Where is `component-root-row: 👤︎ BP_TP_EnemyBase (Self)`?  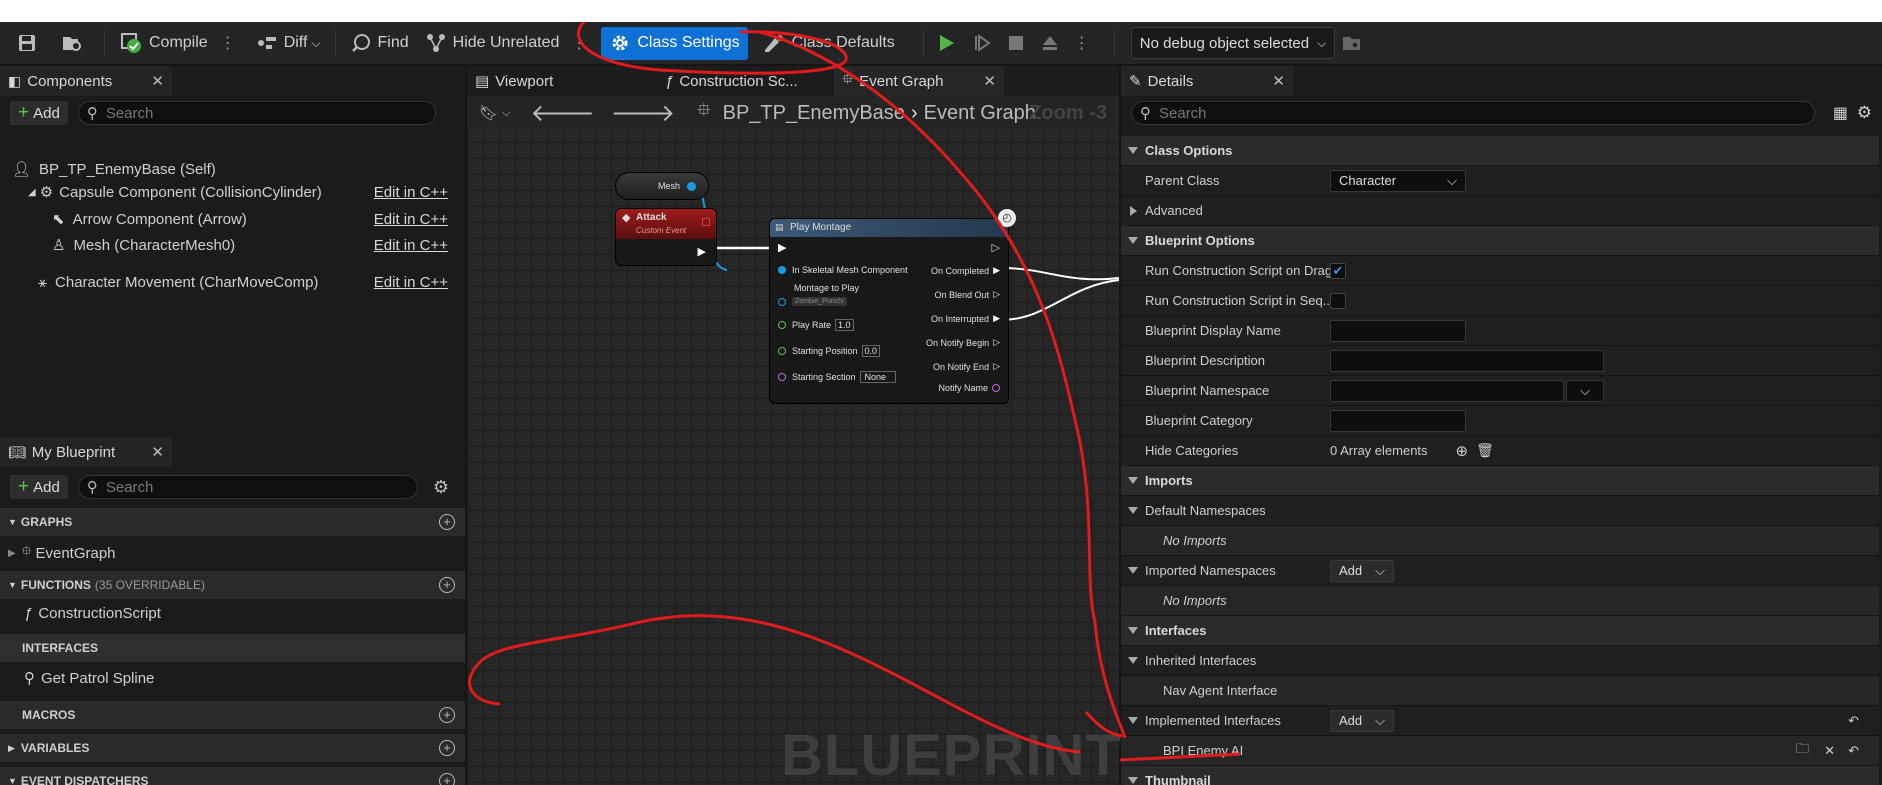
component-root-row: 👤︎ BP_TP_EnemyBase (Self) is located at coordinates (114, 169).